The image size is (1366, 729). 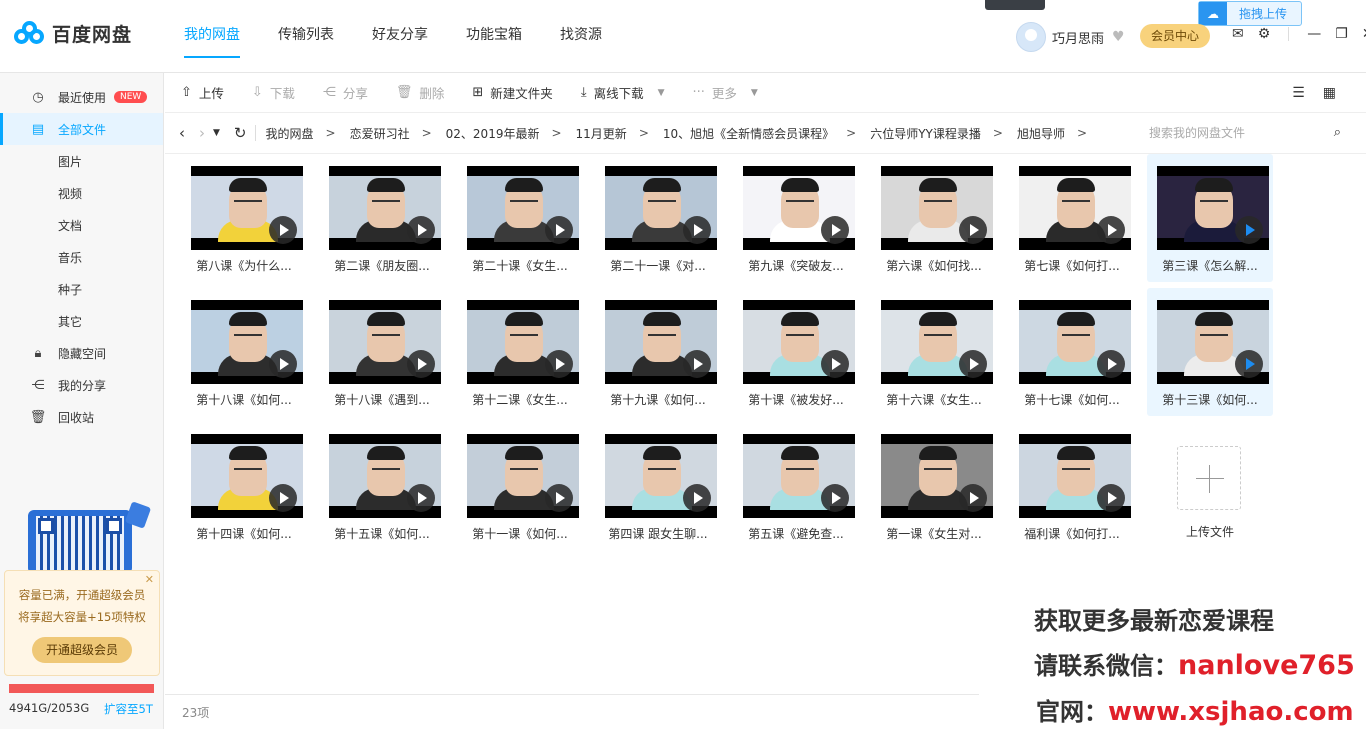 What do you see at coordinates (273, 93) in the screenshot?
I see `download-button: ⇩ 下载` at bounding box center [273, 93].